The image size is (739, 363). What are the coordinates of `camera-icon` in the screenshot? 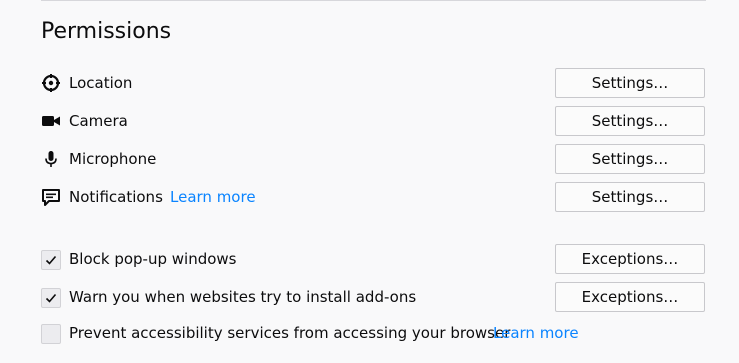 It's located at (51, 121).